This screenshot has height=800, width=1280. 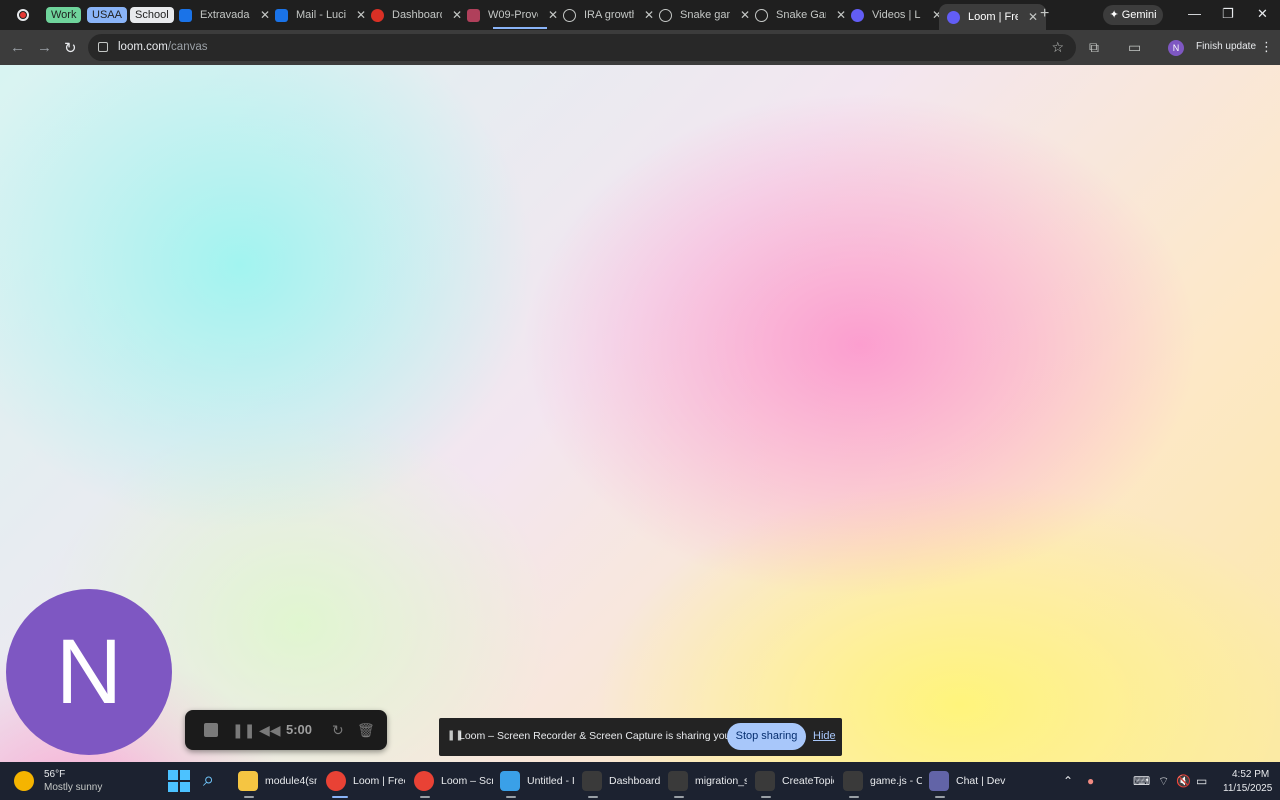 What do you see at coordinates (1094, 47) in the screenshot?
I see `extensions-icon: ⧉` at bounding box center [1094, 47].